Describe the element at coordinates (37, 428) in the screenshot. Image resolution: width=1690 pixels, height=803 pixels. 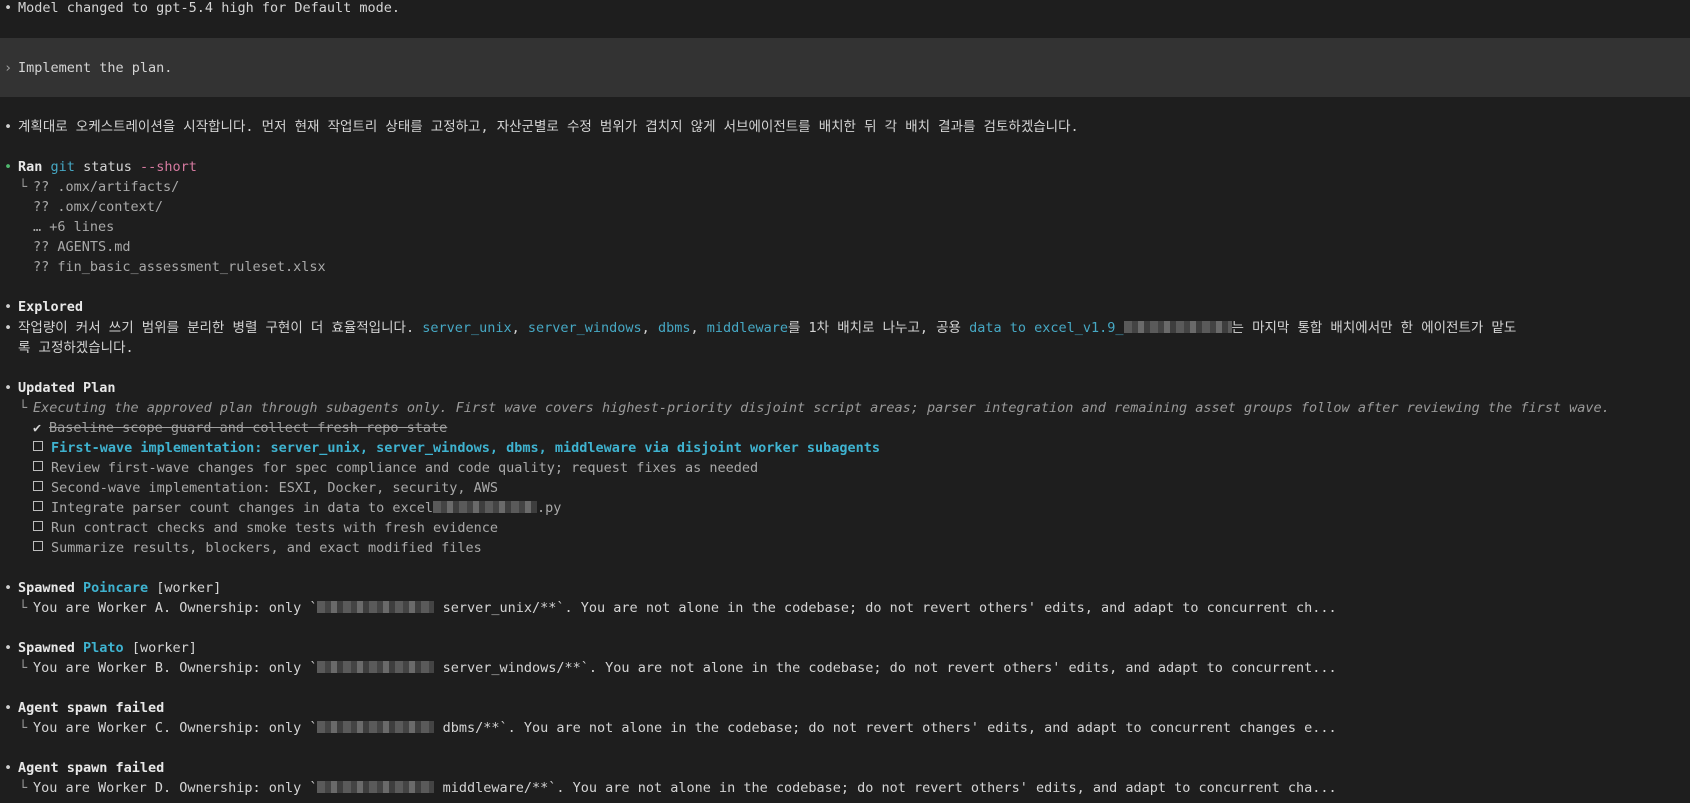
I see `checkmark-icon: ✔` at that location.